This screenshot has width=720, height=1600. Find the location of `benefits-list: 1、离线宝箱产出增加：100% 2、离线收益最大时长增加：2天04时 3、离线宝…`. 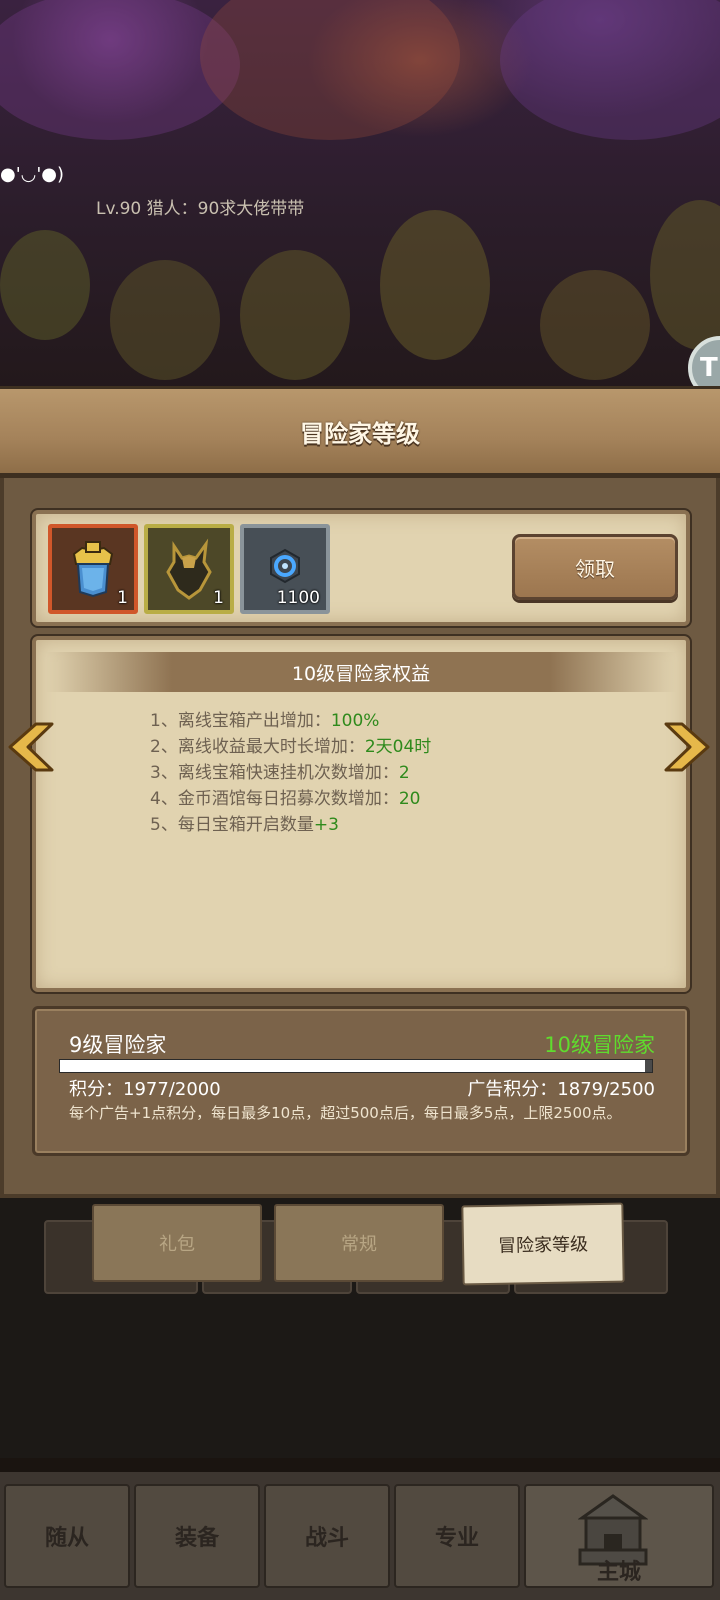

benefits-list: 1、离线宝箱产出增加：100% 2、离线收益最大时长增加：2天04时 3、离线宝… is located at coordinates (290, 773).